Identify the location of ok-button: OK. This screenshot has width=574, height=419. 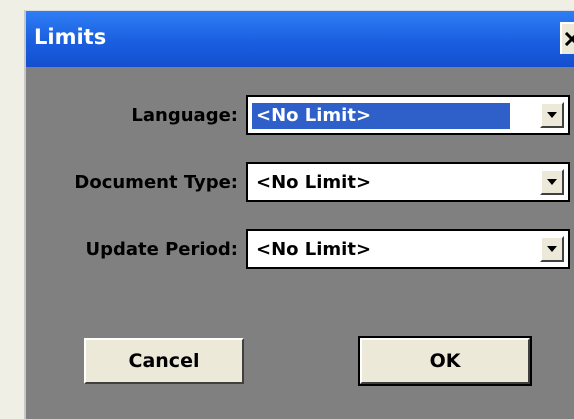
(445, 361).